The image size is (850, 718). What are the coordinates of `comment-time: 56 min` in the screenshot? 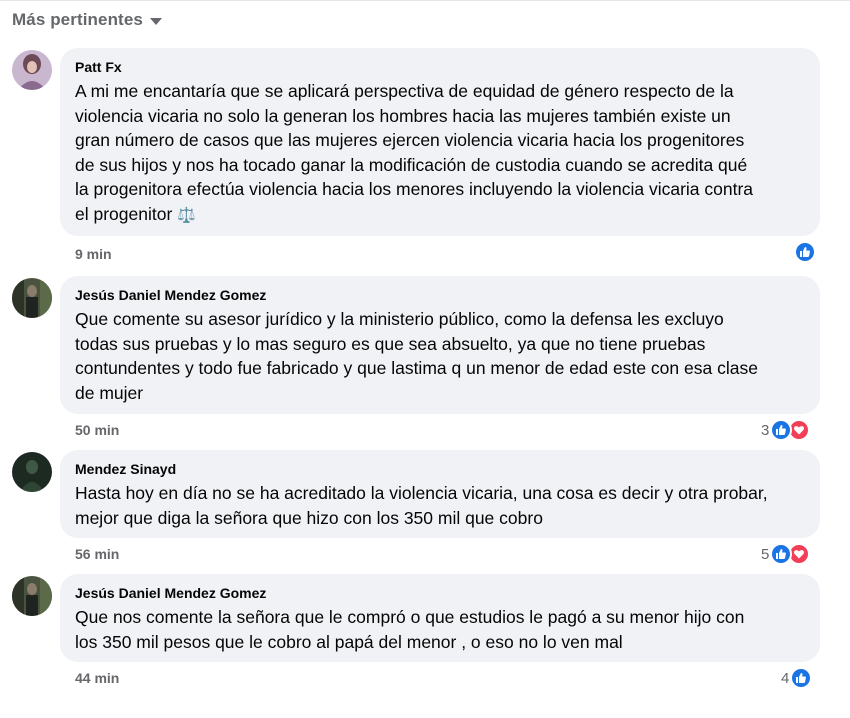 It's located at (97, 554).